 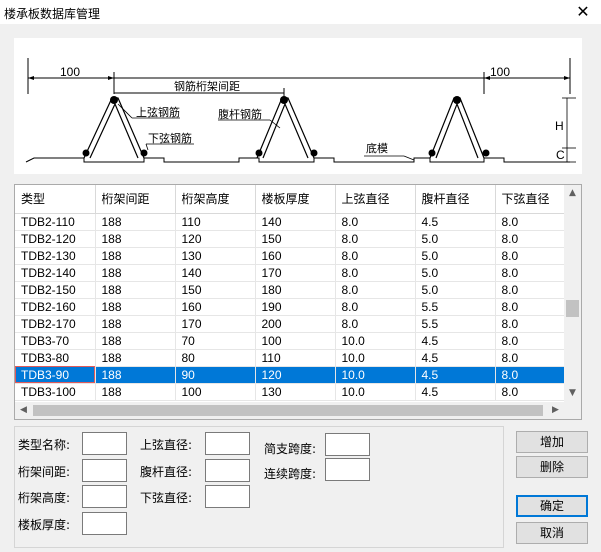 What do you see at coordinates (290, 358) in the screenshot?
I see `table-row: TDB3-80 188 80 110 10.0 4.5 8.0` at bounding box center [290, 358].